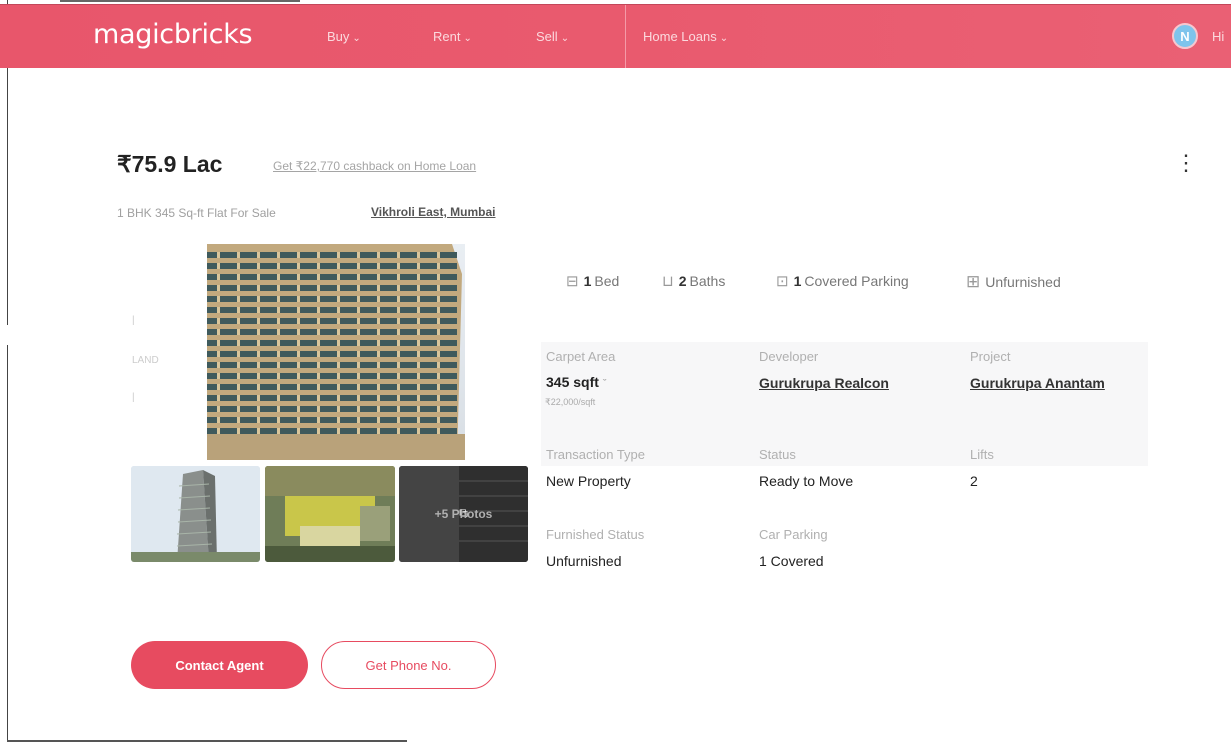  I want to click on listing-price: ₹75.9 Lac, so click(170, 164).